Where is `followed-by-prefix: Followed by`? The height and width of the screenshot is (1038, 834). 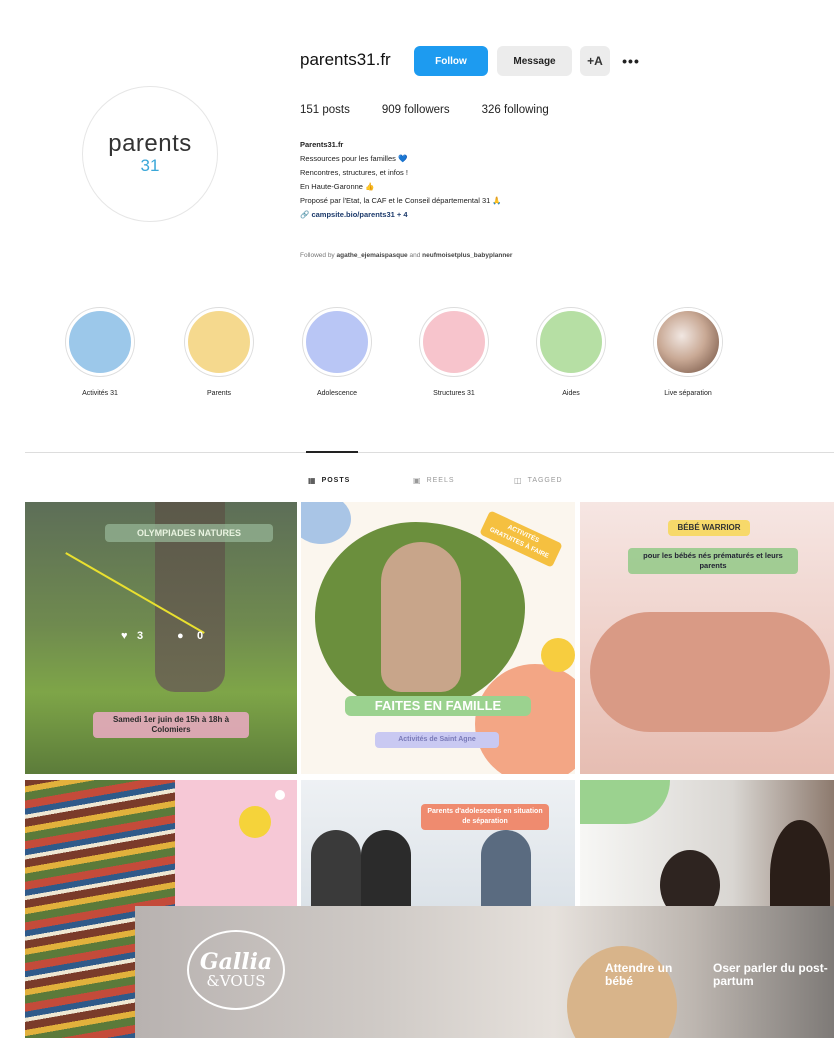
followed-by-prefix: Followed by is located at coordinates (318, 255).